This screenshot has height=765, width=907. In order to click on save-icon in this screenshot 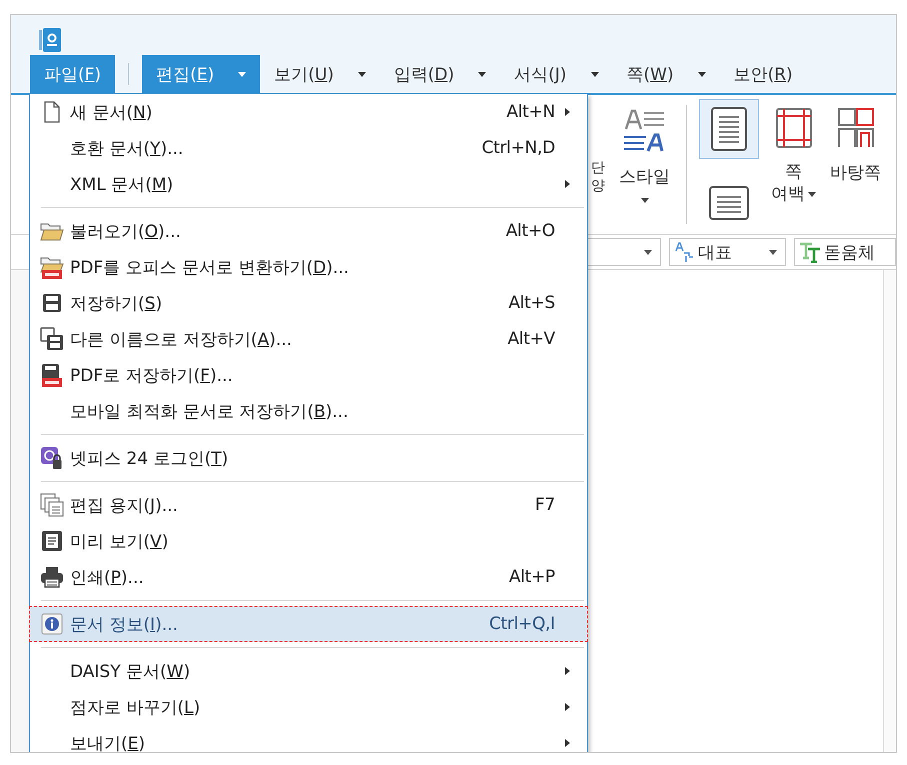, I will do `click(52, 303)`.